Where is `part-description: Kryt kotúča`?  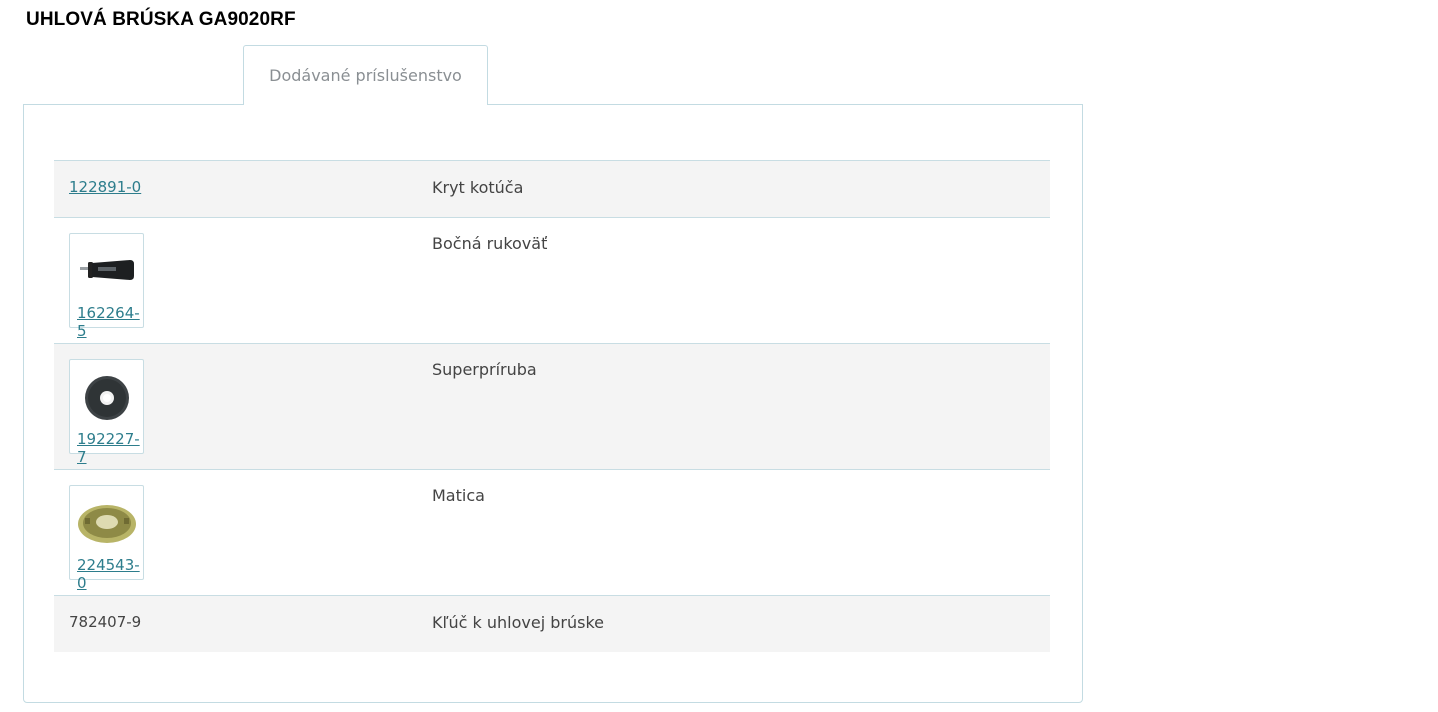 part-description: Kryt kotúča is located at coordinates (478, 187).